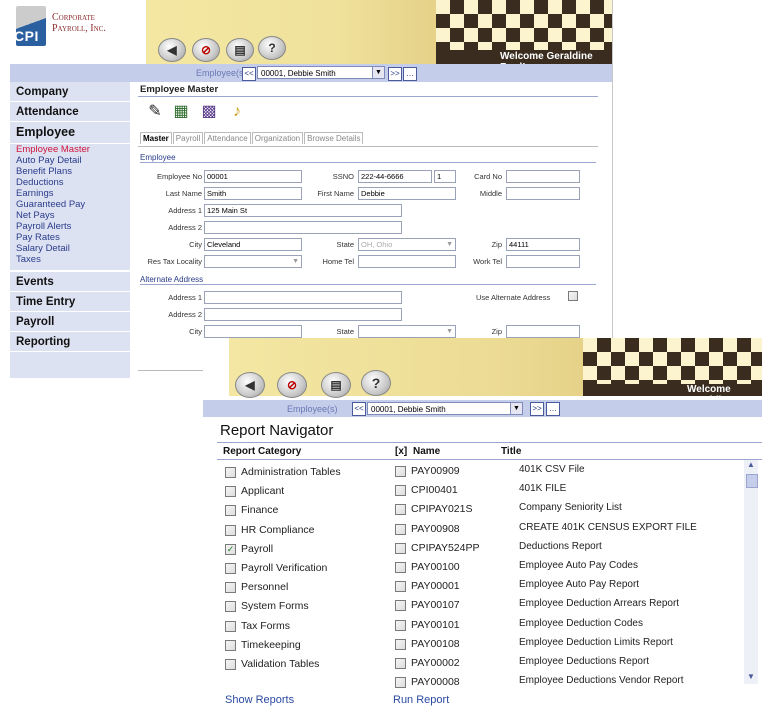 The height and width of the screenshot is (706, 762). Describe the element at coordinates (156, 138) in the screenshot. I see `tab-master: Master` at that location.